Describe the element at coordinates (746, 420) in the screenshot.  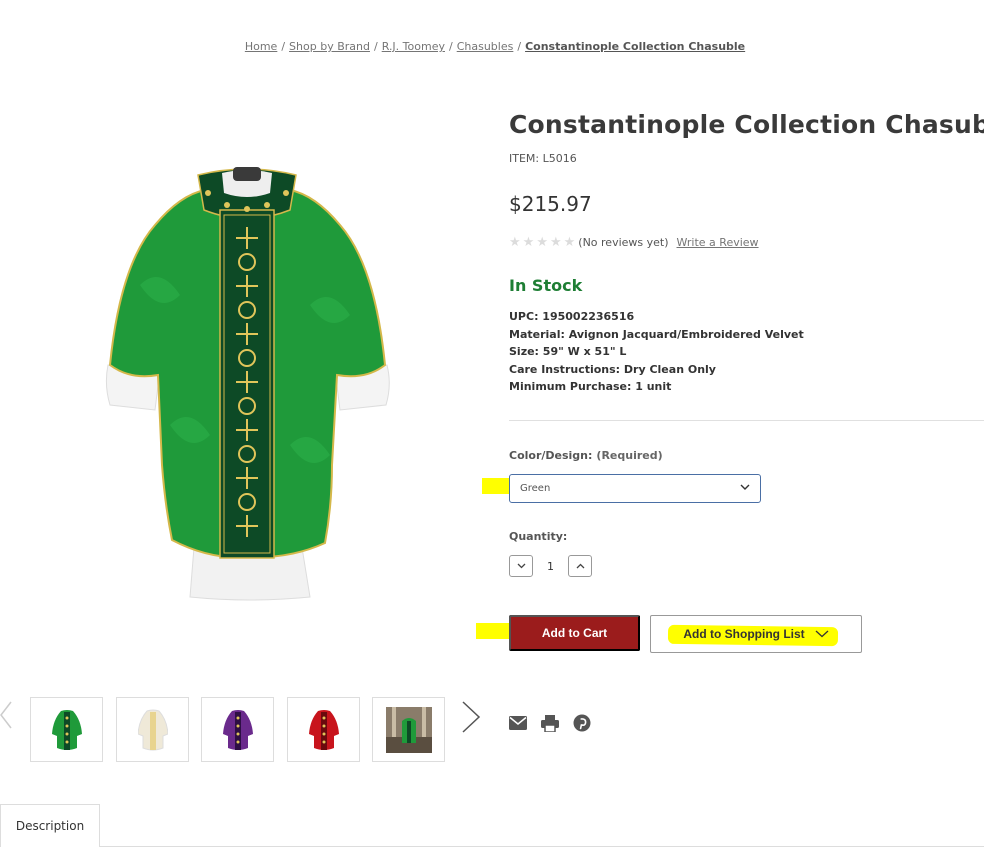
I see `divider` at that location.